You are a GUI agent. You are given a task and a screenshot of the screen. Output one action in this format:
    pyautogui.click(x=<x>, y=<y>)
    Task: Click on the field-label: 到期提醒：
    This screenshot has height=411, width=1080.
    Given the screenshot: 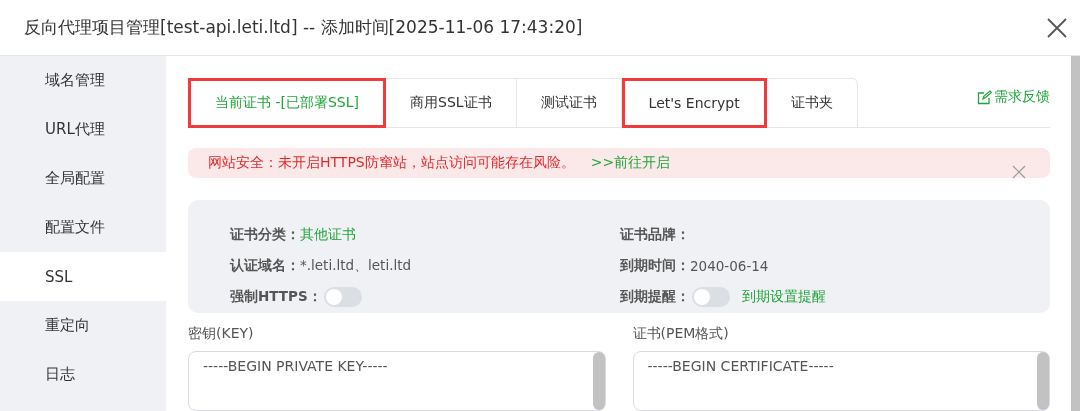 What is the action you would take?
    pyautogui.click(x=655, y=297)
    